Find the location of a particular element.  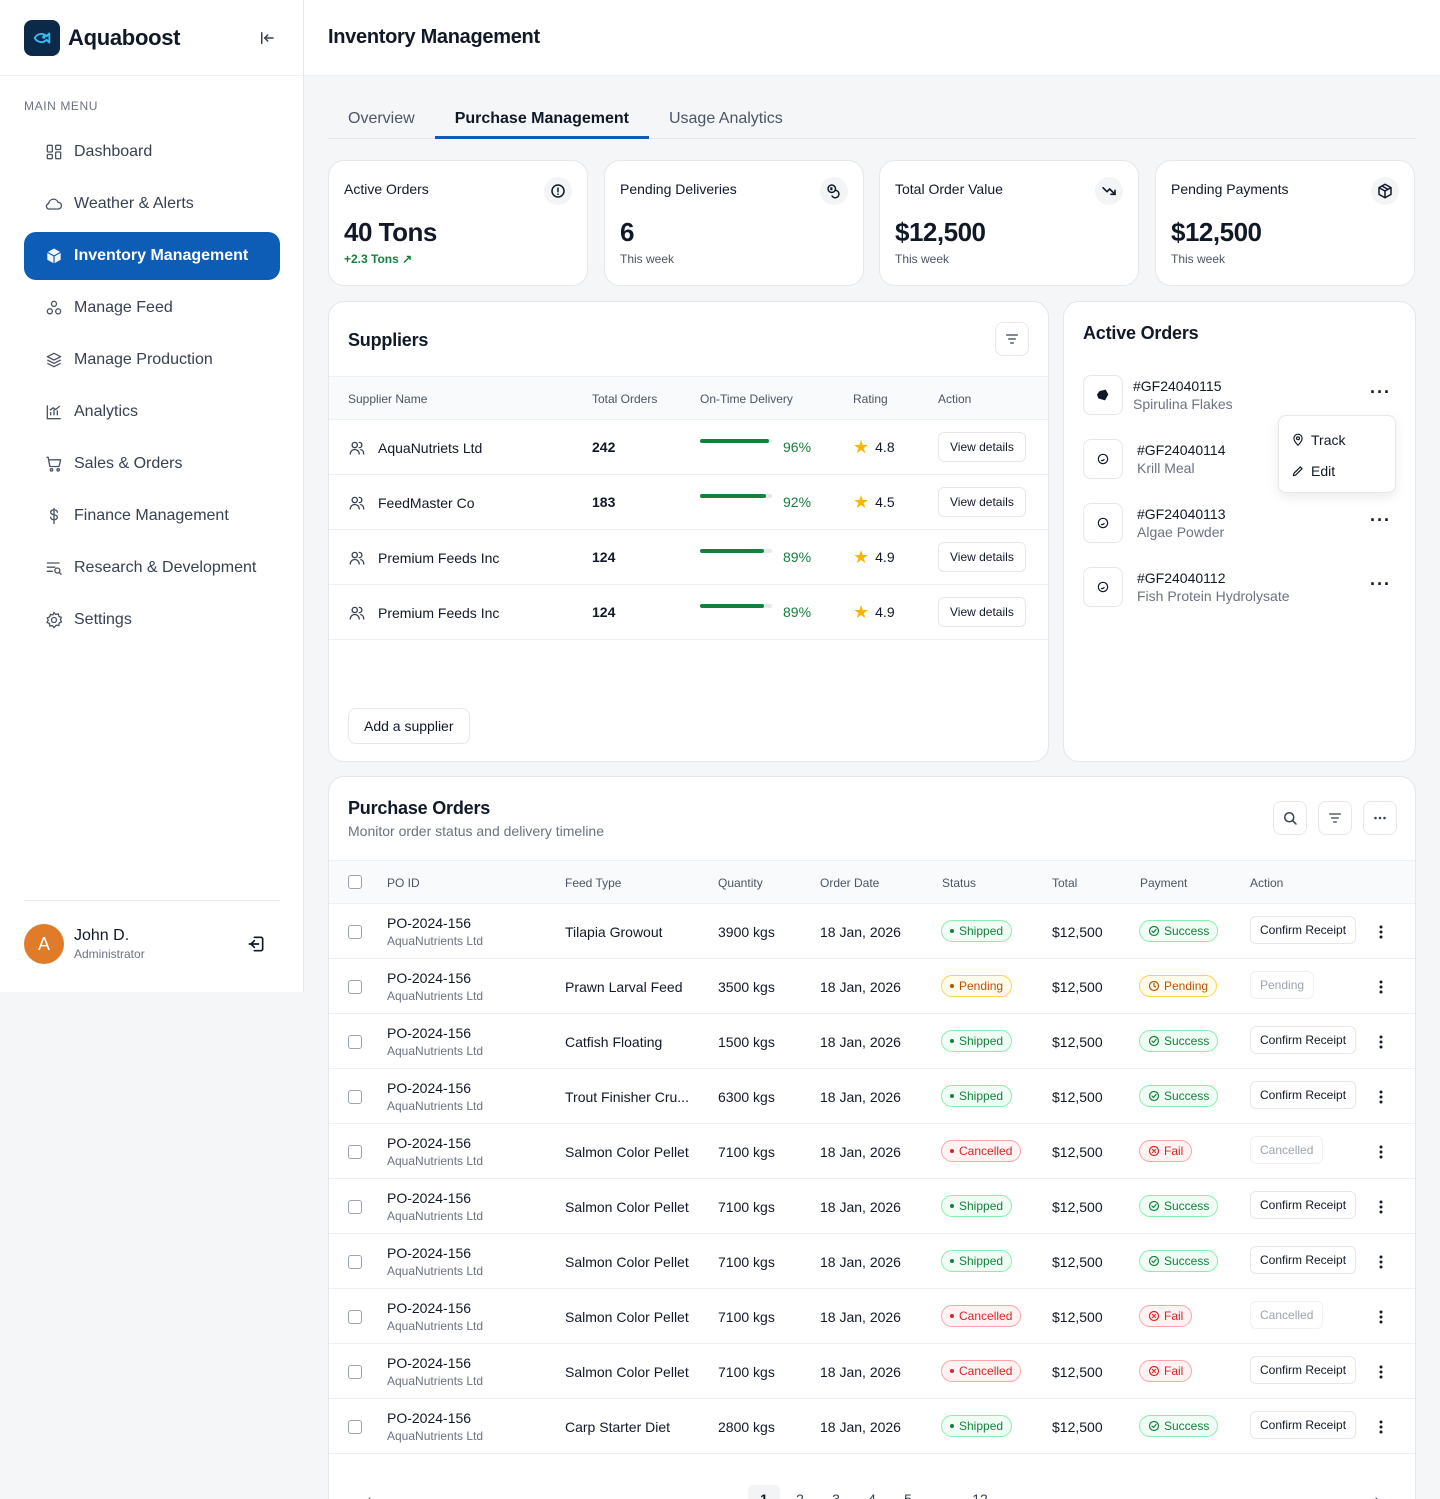

menu-item-edit: Edit is located at coordinates (1337, 470).